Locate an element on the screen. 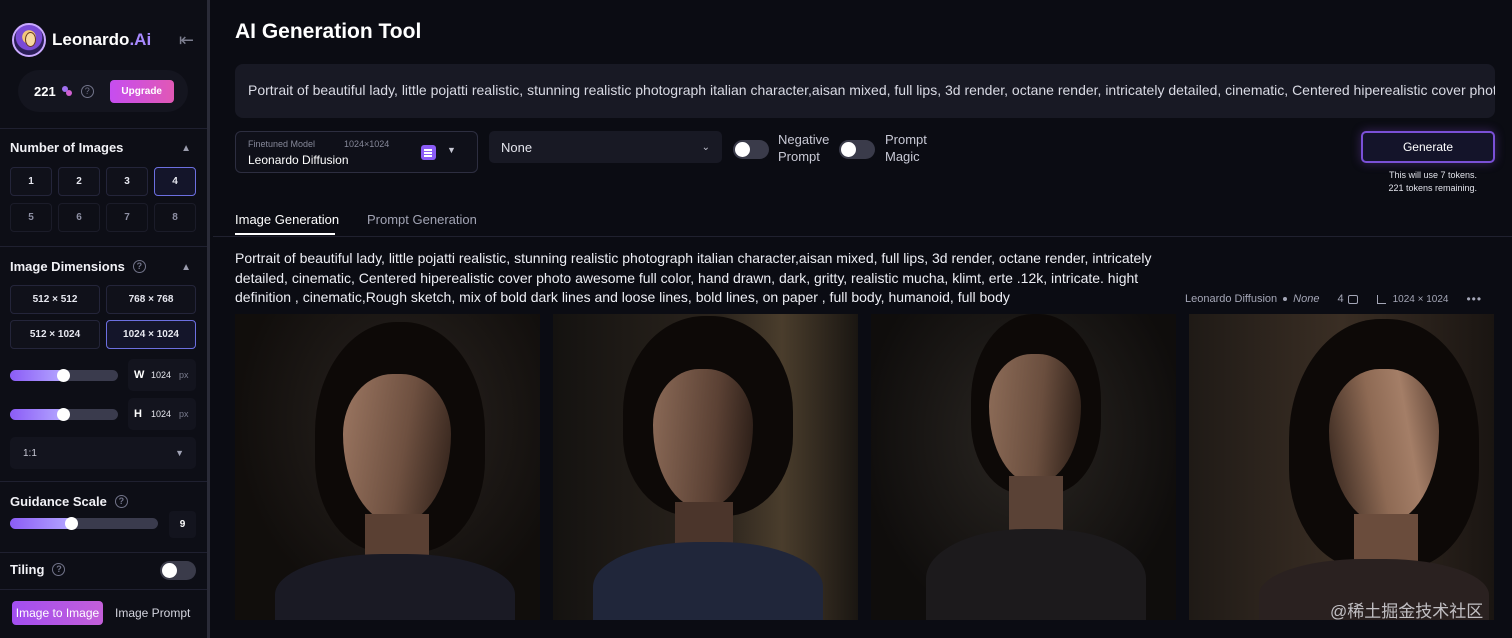  tab-prompt-generation: Prompt Generation is located at coordinates (422, 219).